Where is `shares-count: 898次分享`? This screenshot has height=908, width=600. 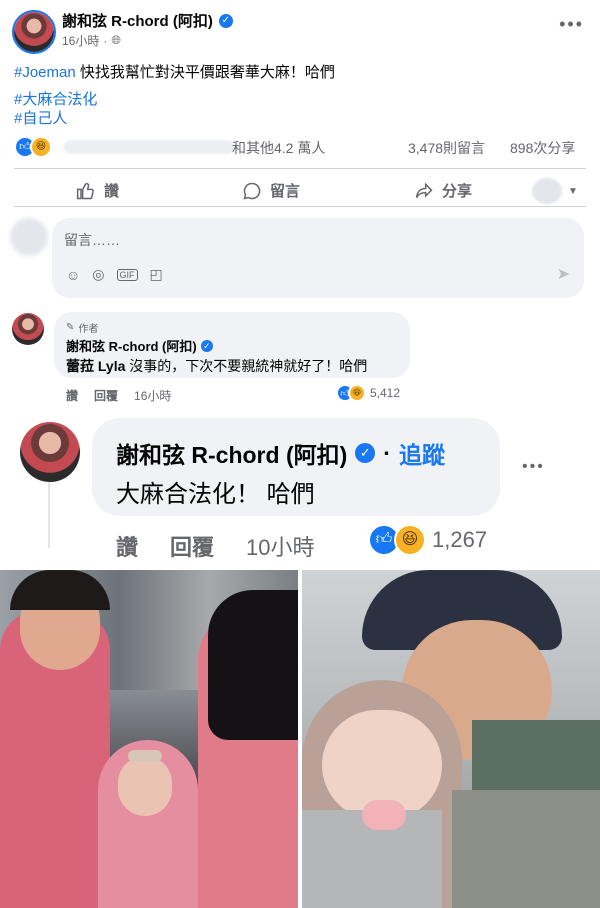 shares-count: 898次分享 is located at coordinates (542, 148).